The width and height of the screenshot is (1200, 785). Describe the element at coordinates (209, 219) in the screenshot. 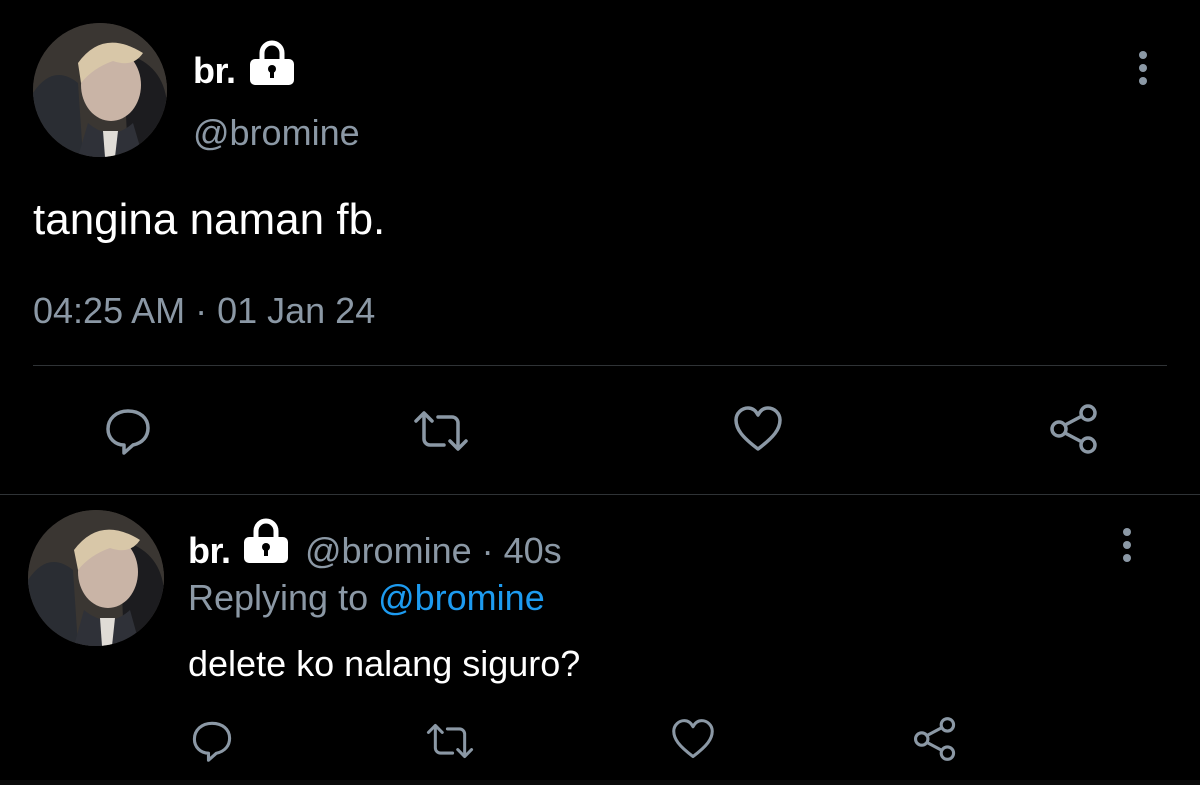

I see `tweet-text: tangina naman fb.` at that location.